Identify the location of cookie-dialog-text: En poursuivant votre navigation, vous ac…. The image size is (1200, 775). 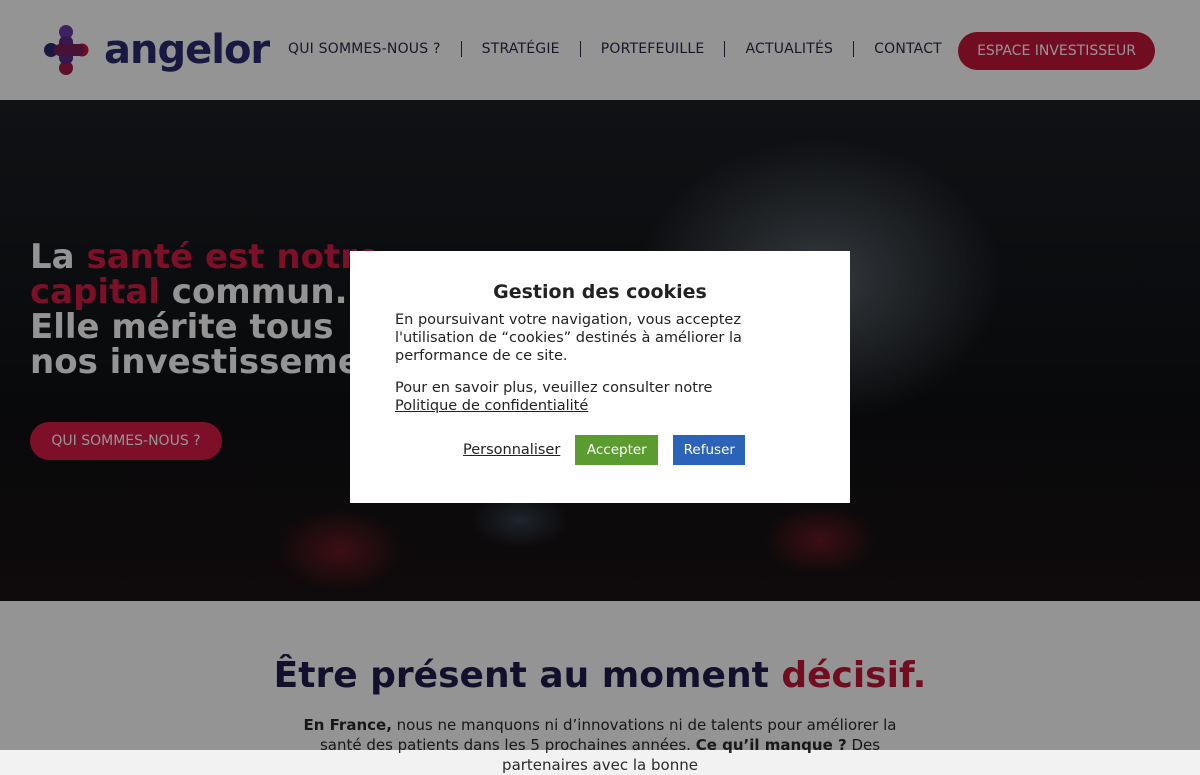
(568, 338).